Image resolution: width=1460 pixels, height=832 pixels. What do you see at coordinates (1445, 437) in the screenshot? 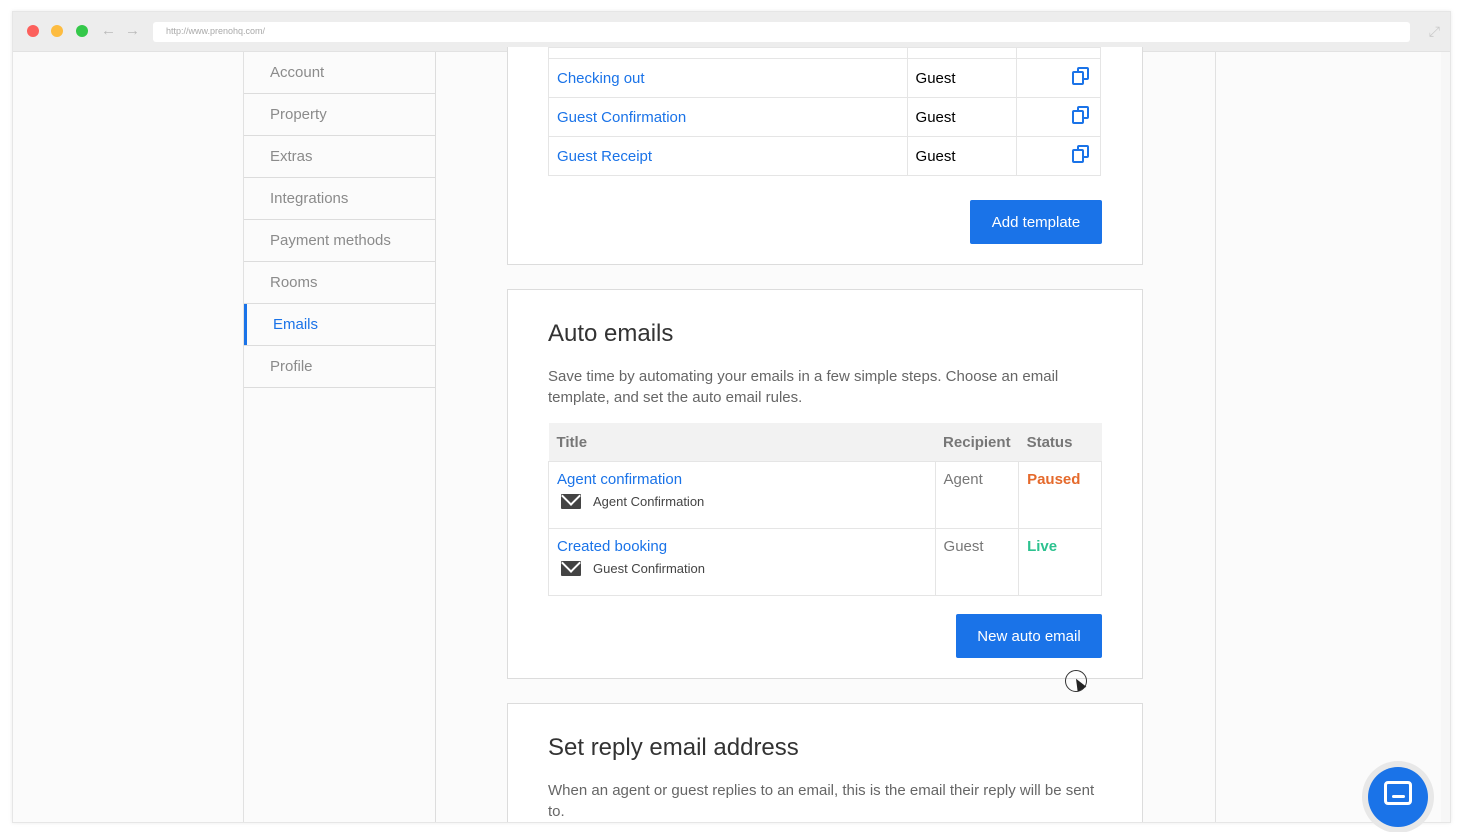
I see `scrollbar` at bounding box center [1445, 437].